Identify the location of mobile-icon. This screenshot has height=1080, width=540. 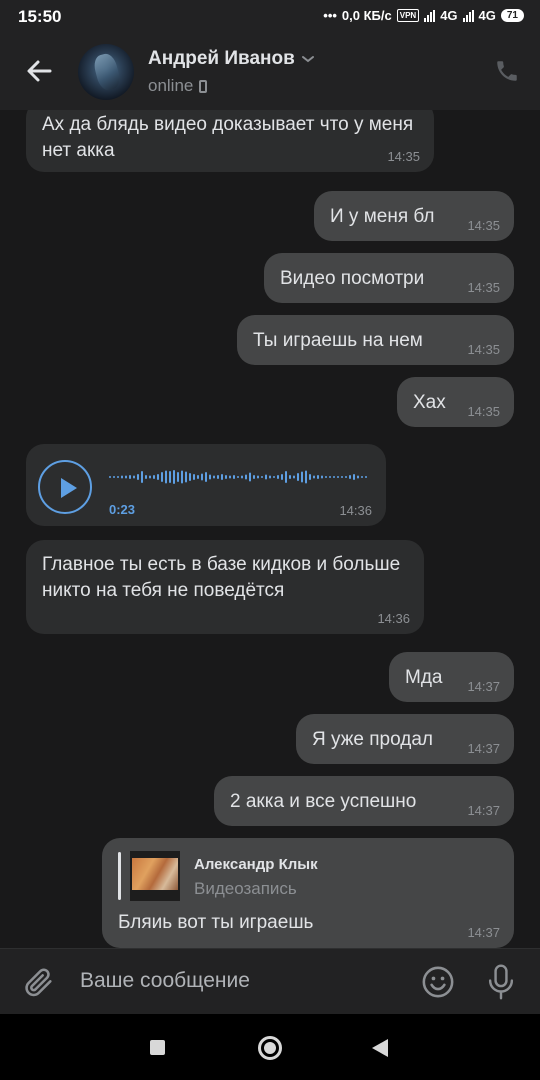
(203, 86).